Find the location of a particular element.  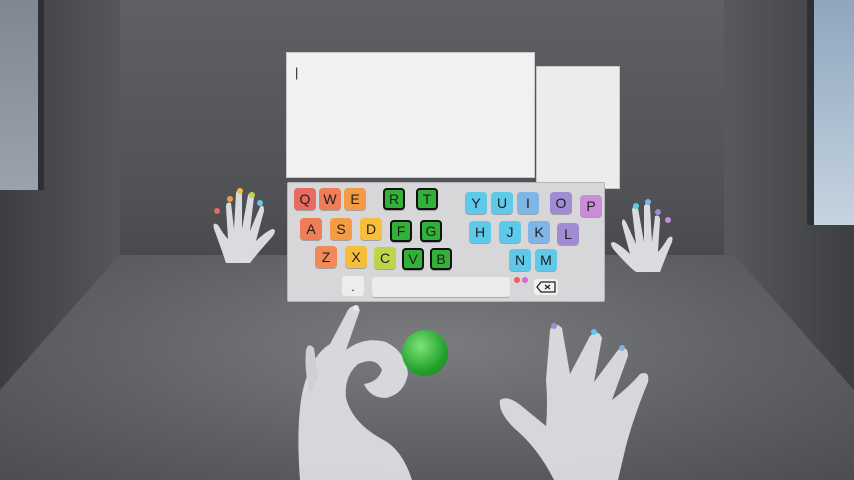

backspace-key is located at coordinates (546, 287).